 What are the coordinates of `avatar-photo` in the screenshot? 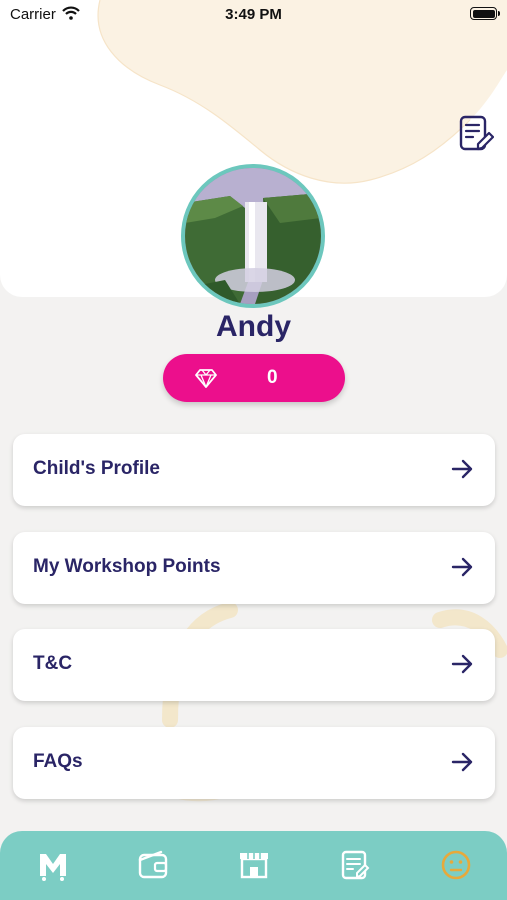 It's located at (253, 236).